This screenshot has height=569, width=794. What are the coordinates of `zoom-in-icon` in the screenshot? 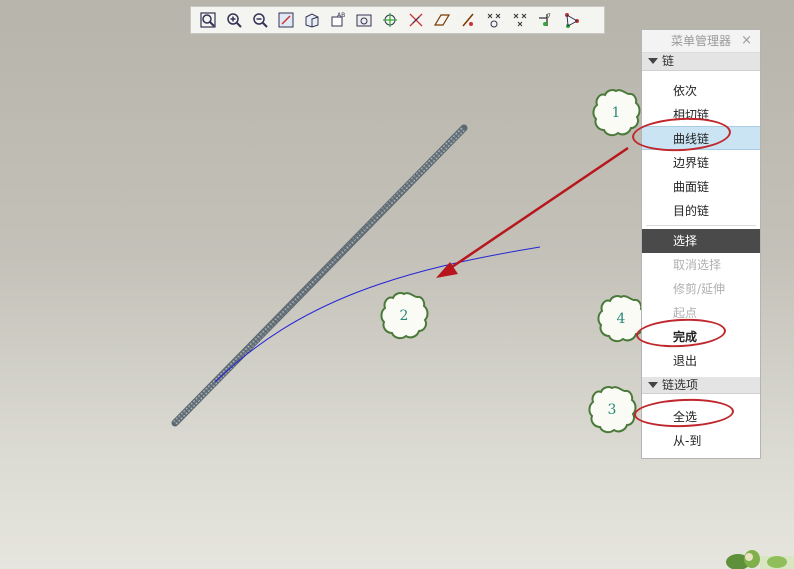 It's located at (234, 20).